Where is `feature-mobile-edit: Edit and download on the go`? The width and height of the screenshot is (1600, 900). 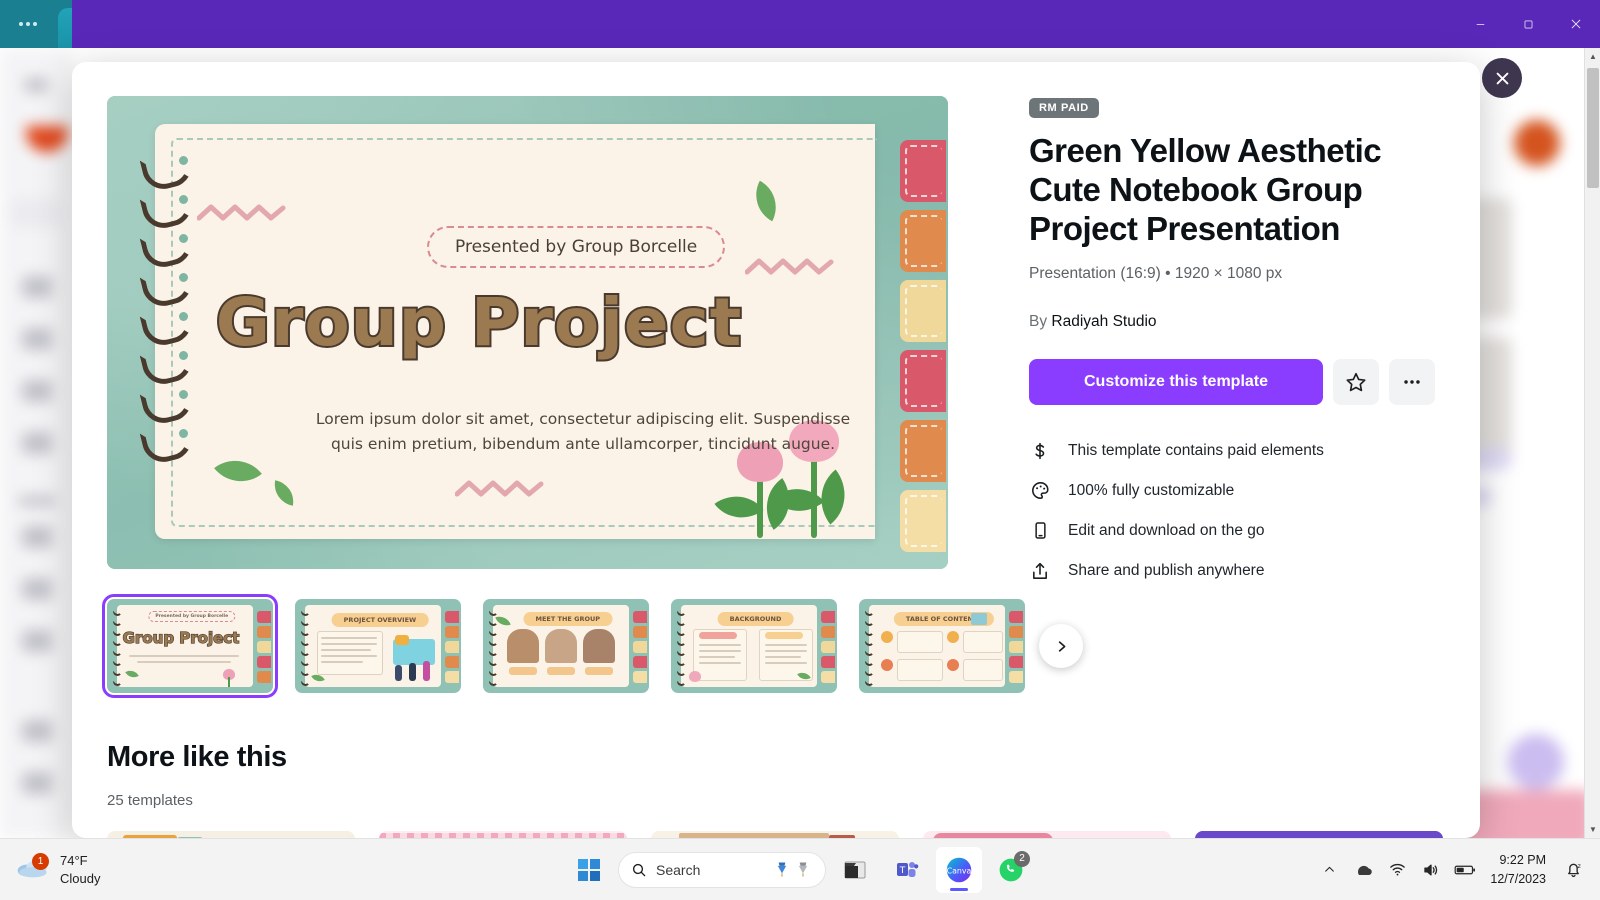
feature-mobile-edit: Edit and download on the go is located at coordinates (1233, 531).